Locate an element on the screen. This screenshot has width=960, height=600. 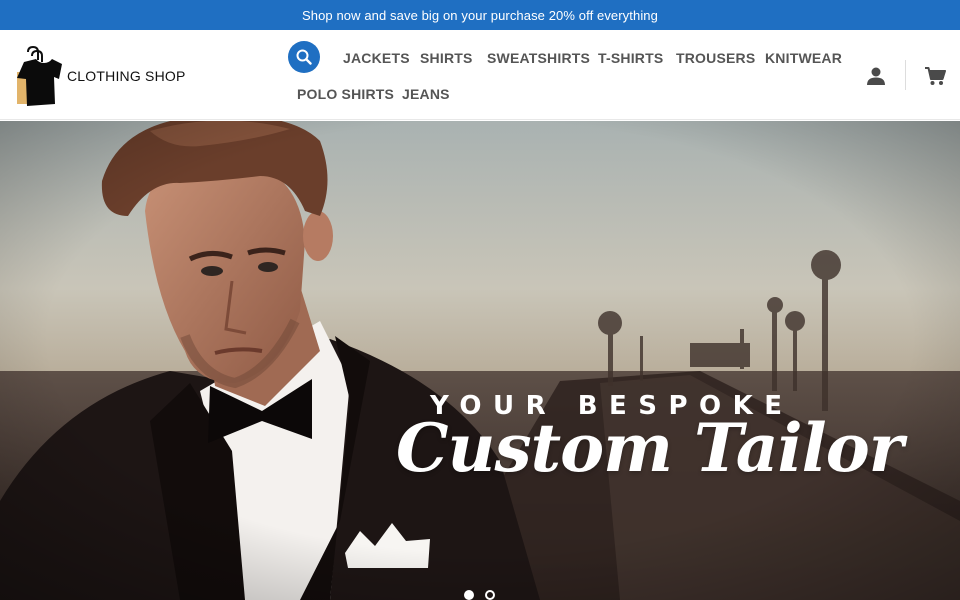
cart-button is located at coordinates (935, 78).